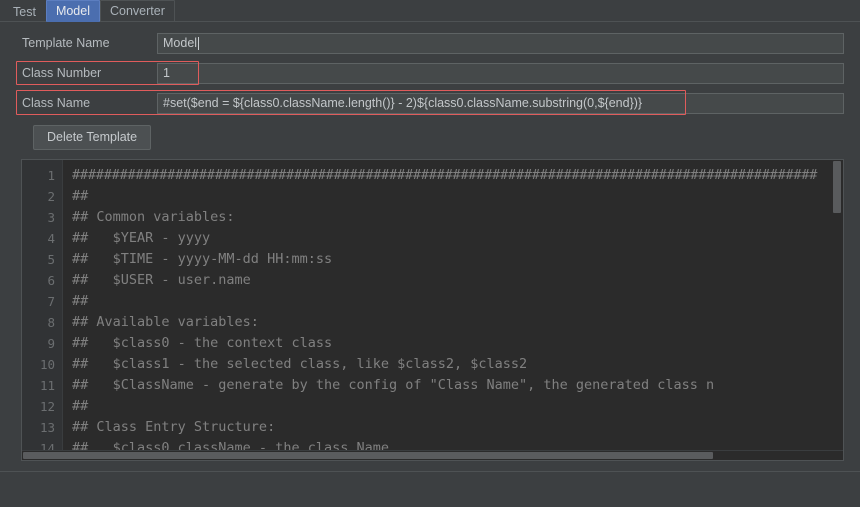  What do you see at coordinates (174, 427) in the screenshot?
I see `code-line: ## Class Entry Structure:` at bounding box center [174, 427].